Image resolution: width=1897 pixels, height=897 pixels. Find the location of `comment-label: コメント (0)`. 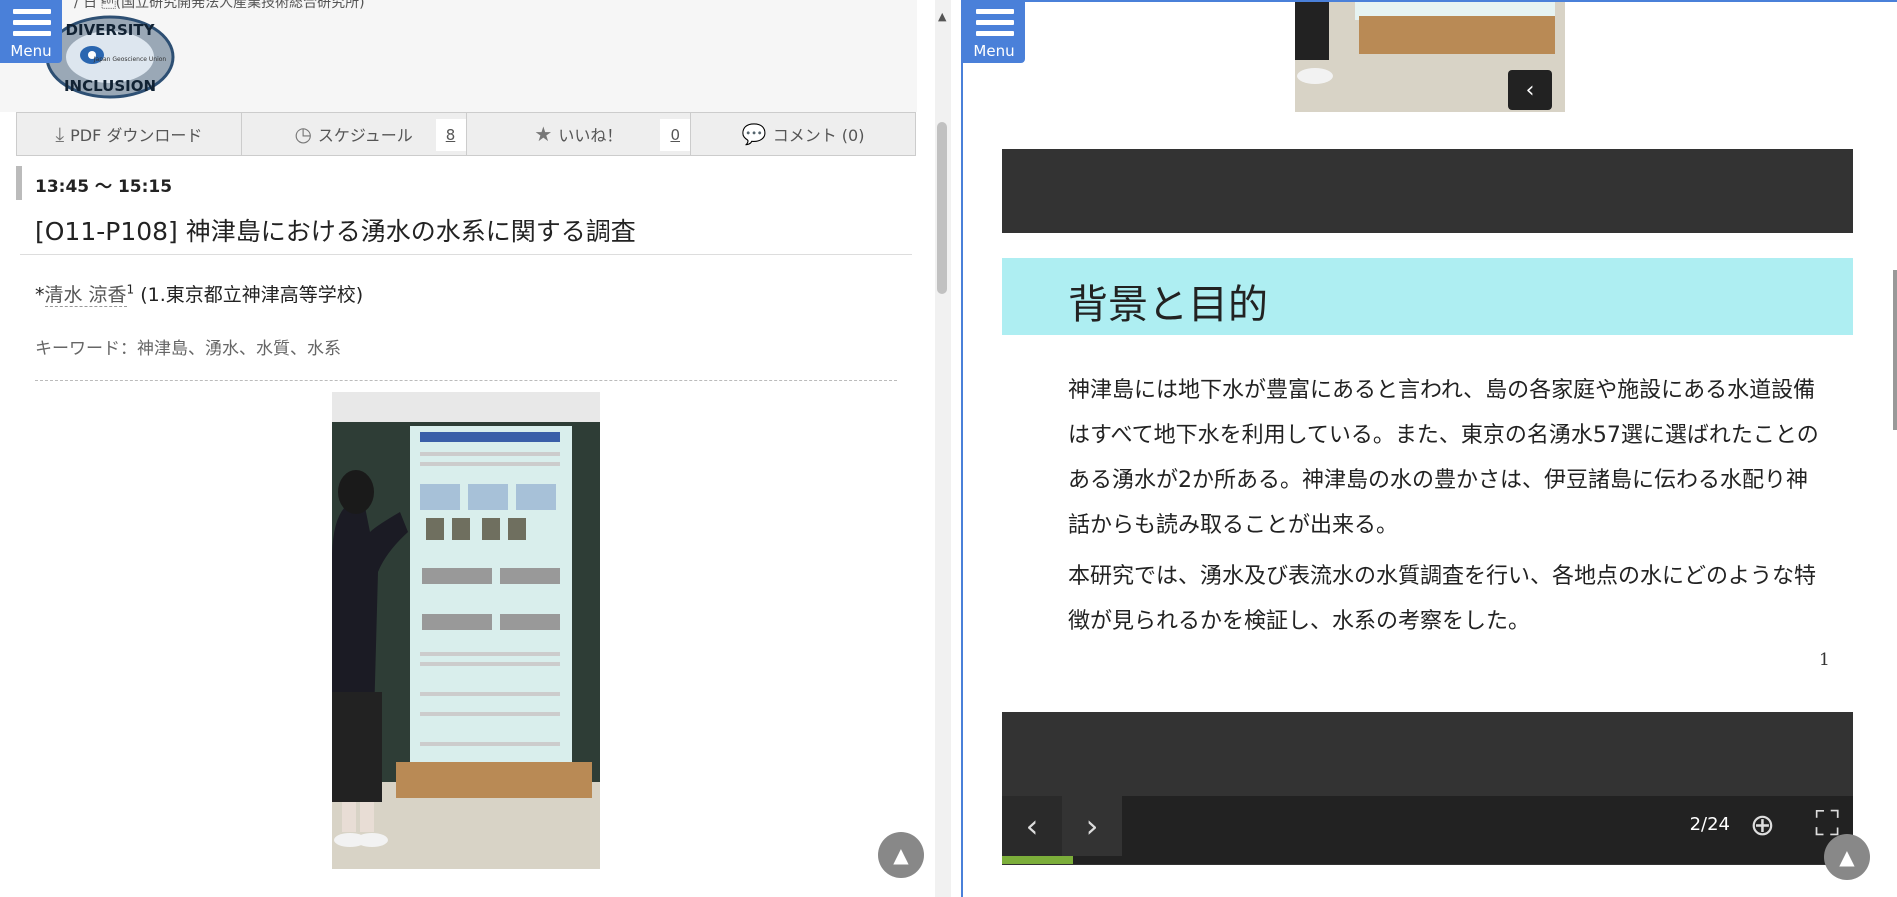

comment-label: コメント (0) is located at coordinates (818, 135).